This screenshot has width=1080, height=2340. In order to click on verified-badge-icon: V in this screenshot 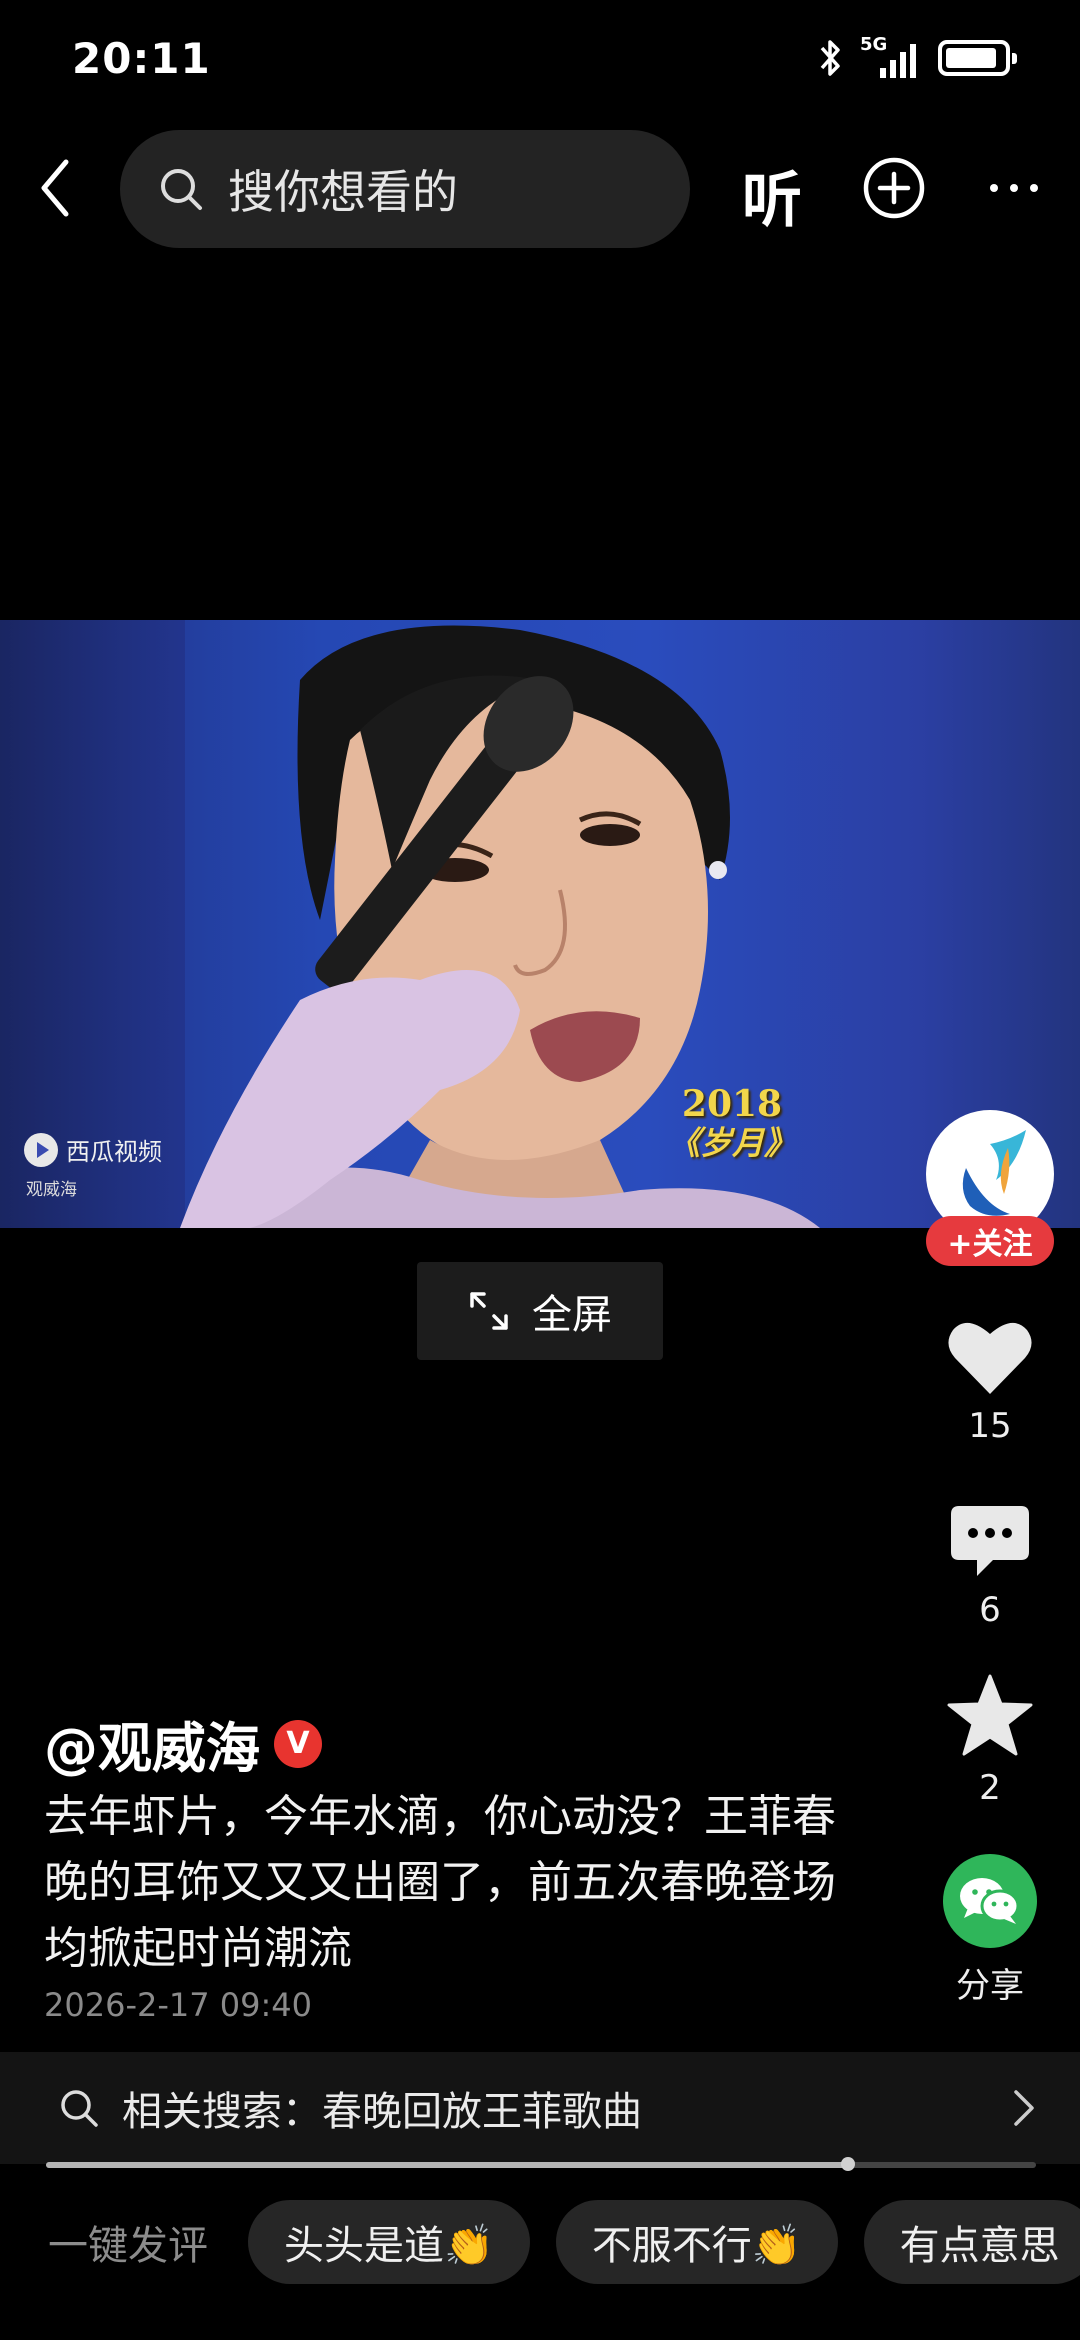, I will do `click(298, 1743)`.